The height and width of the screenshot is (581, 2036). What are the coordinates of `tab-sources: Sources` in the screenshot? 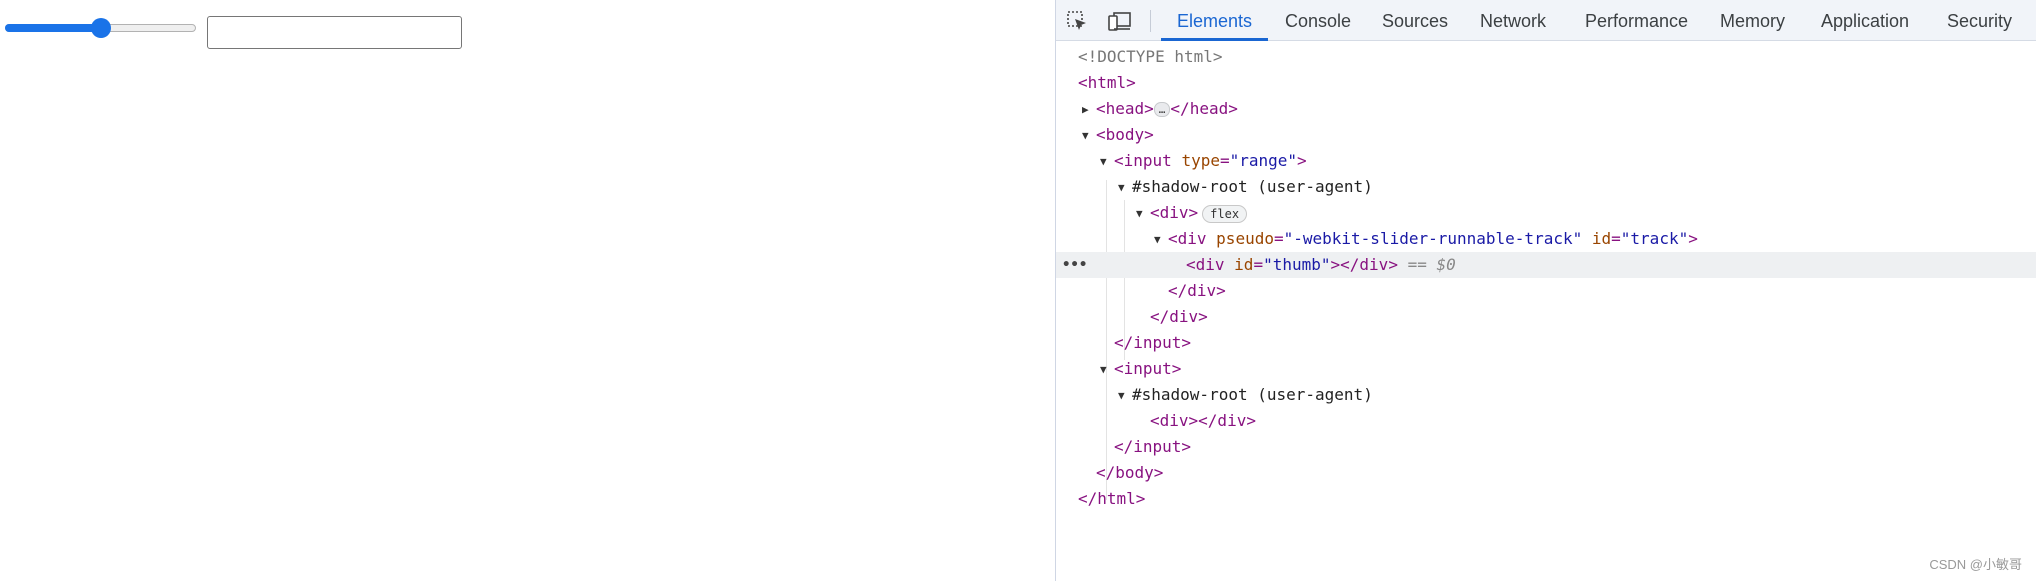 It's located at (1415, 20).